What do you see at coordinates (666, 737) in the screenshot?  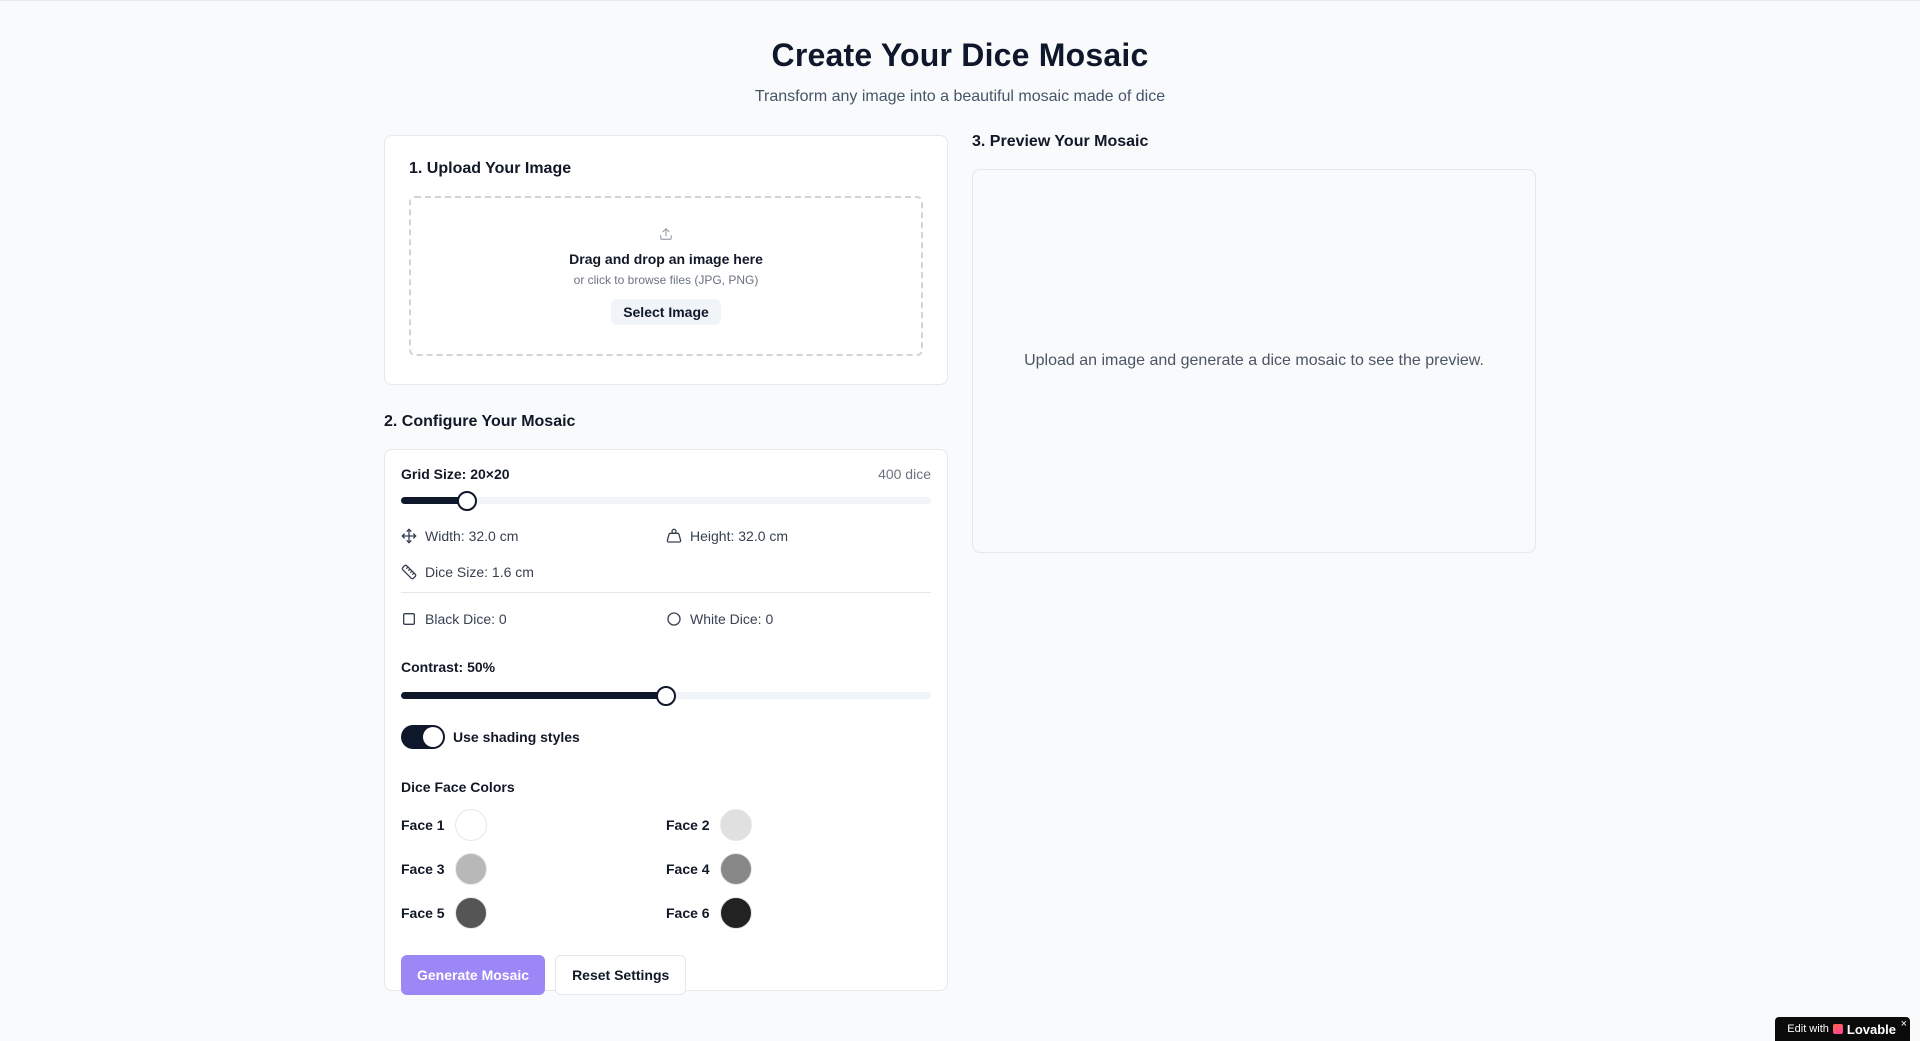 I see `shading-row: Use shading styles` at bounding box center [666, 737].